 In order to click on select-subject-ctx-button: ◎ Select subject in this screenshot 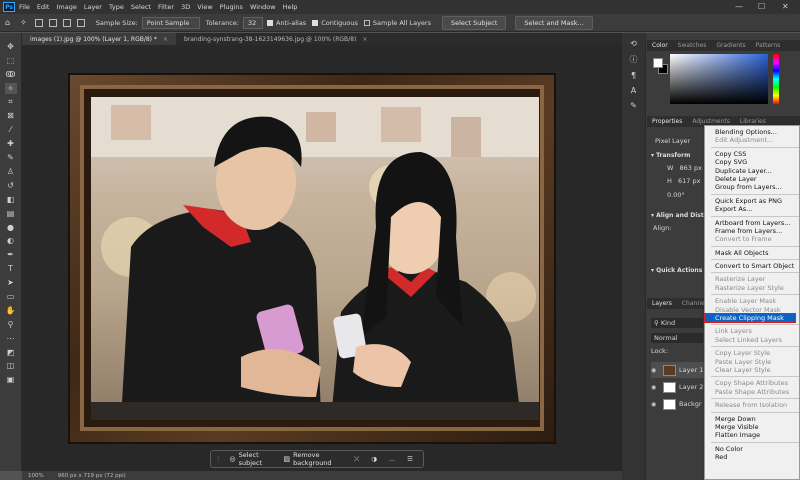, I will do `click(251, 459)`.